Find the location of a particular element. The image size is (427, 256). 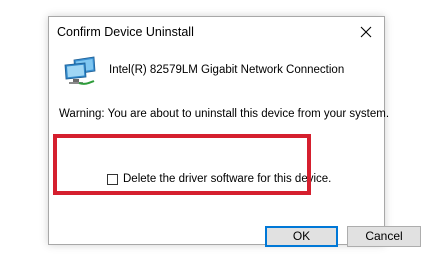

title-bar: Confirm Device Uninstall is located at coordinates (216, 32).